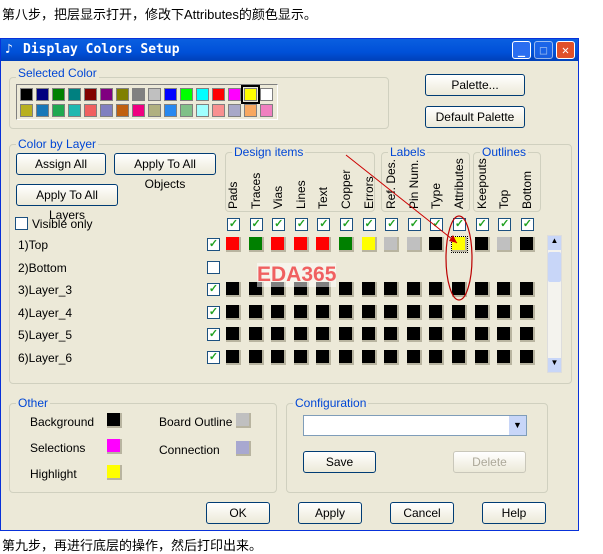  What do you see at coordinates (339, 462) in the screenshot?
I see `save-button: Save` at bounding box center [339, 462].